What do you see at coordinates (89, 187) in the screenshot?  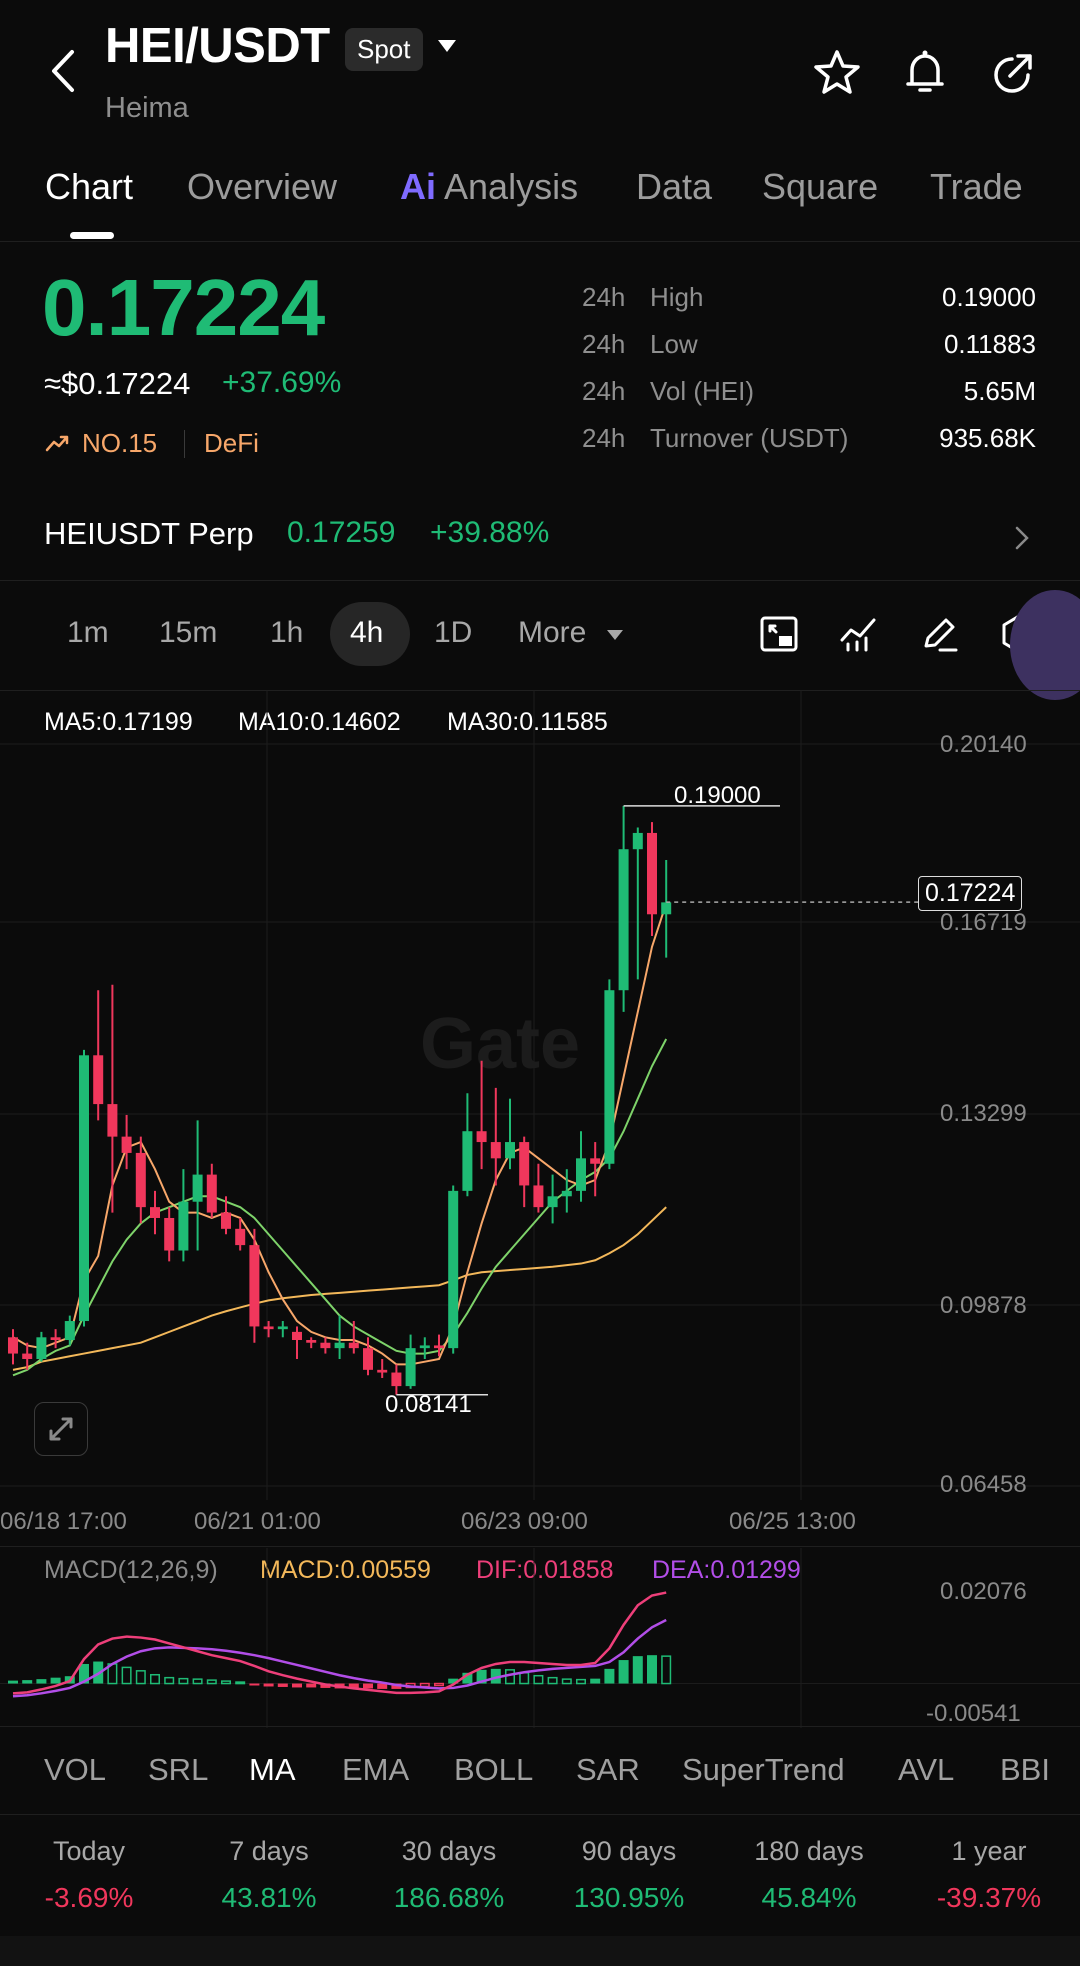 I see `tab-chart: Chart` at bounding box center [89, 187].